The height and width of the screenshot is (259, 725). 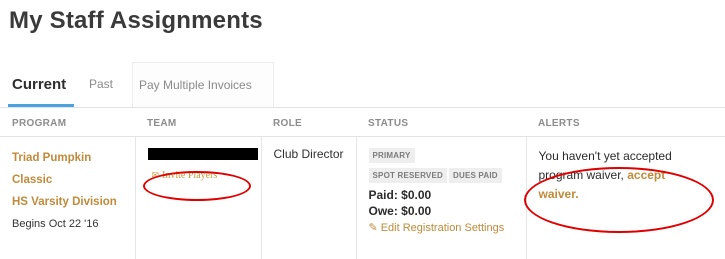 I want to click on team-cell: ✉Invite Players, so click(x=198, y=198).